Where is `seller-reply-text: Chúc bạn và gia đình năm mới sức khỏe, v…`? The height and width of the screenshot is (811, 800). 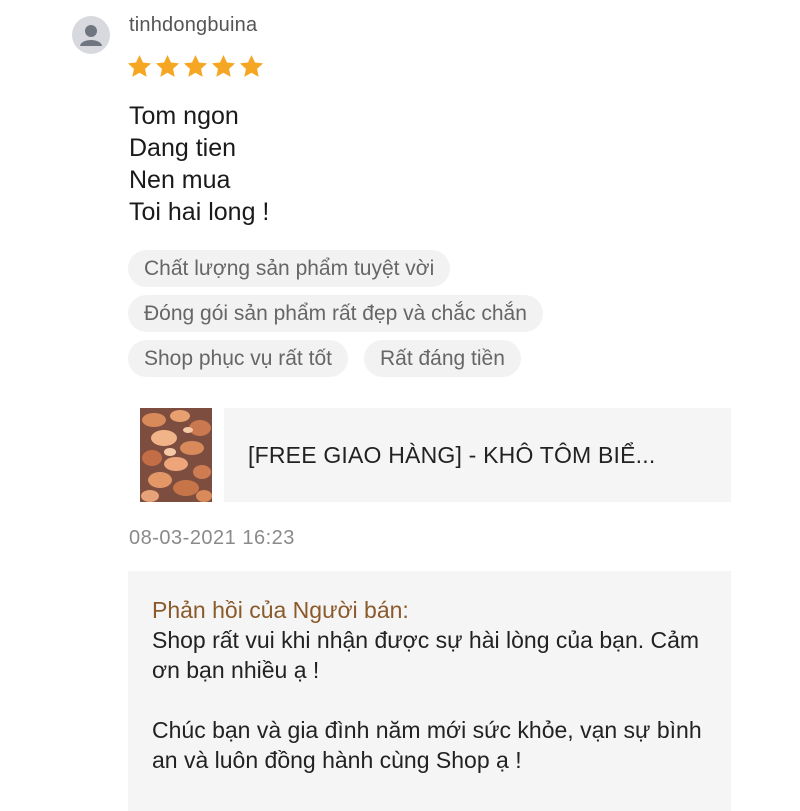 seller-reply-text: Chúc bạn và gia đình năm mới sức khỏe, v… is located at coordinates (427, 745).